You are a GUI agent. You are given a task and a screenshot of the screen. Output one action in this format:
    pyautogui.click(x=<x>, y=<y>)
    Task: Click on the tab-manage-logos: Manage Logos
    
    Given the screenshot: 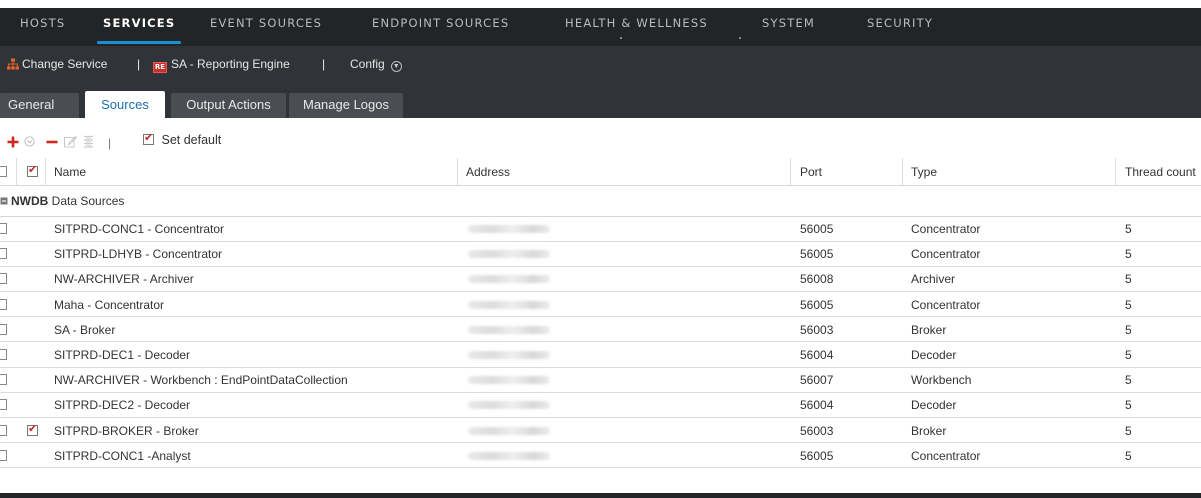 What is the action you would take?
    pyautogui.click(x=346, y=105)
    